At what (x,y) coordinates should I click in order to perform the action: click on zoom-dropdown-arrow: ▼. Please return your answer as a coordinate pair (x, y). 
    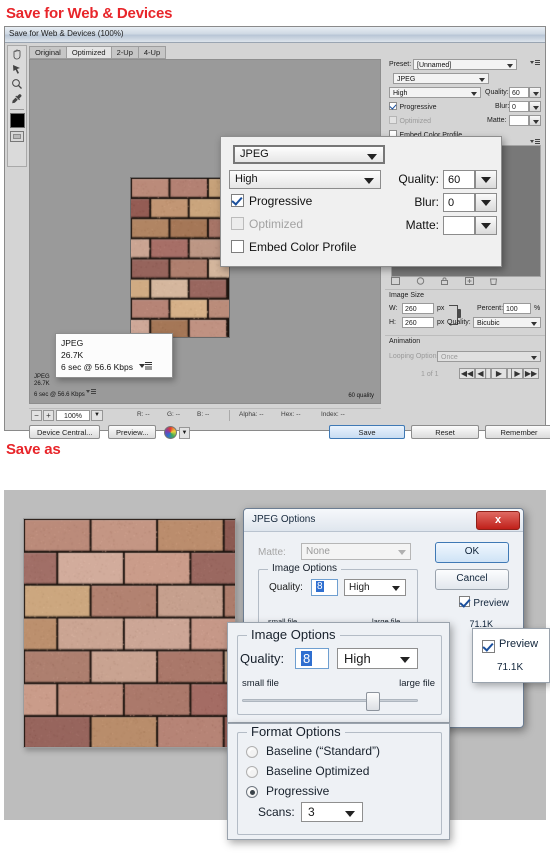
    Looking at the image, I should click on (97, 416).